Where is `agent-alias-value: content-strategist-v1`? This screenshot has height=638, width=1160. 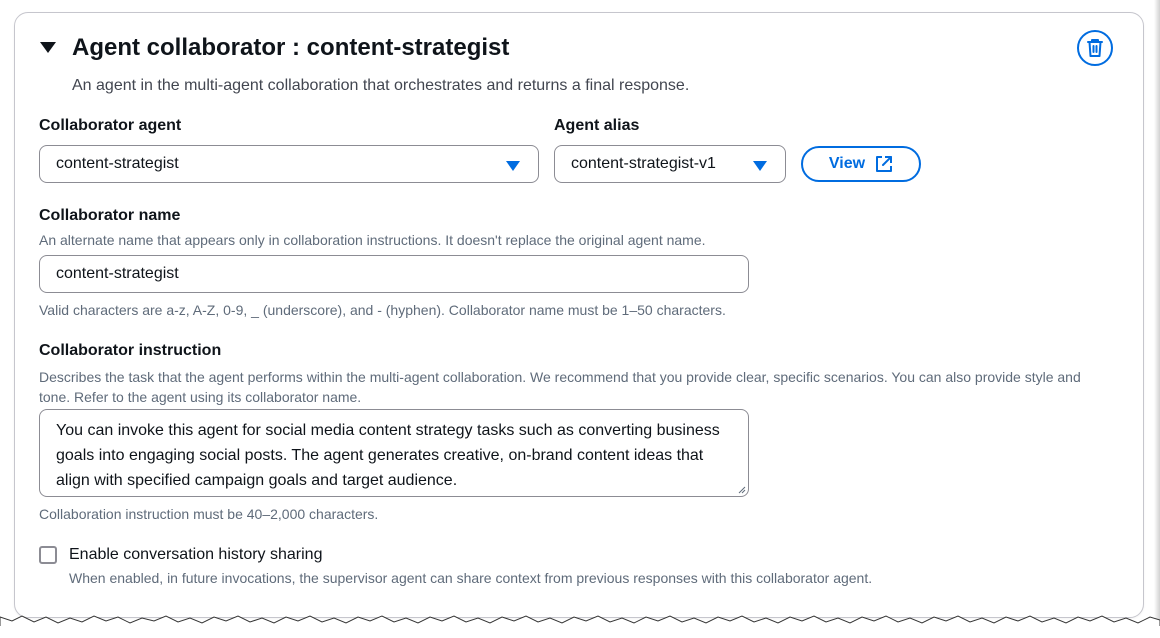 agent-alias-value: content-strategist-v1 is located at coordinates (643, 163).